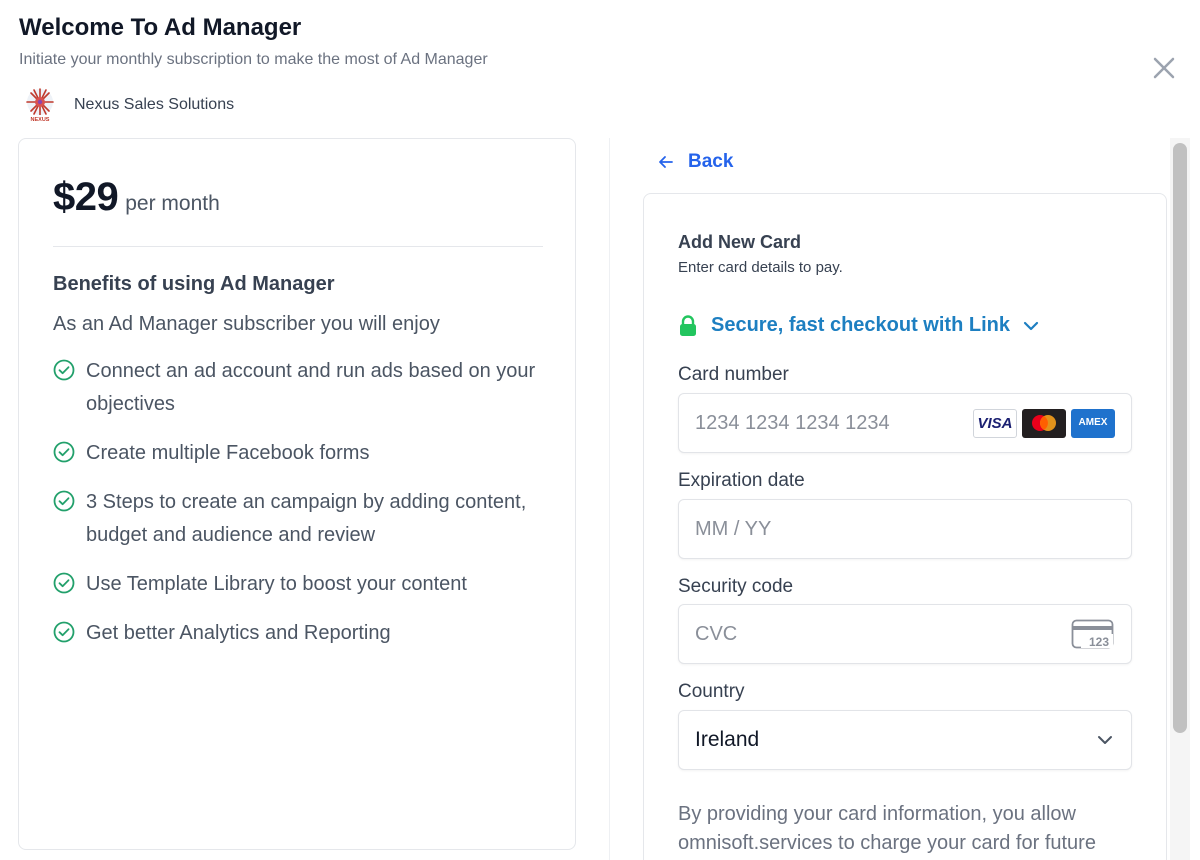 The height and width of the screenshot is (860, 1200). I want to click on link-checkout-text: Secure, fast checkout with Link, so click(860, 325).